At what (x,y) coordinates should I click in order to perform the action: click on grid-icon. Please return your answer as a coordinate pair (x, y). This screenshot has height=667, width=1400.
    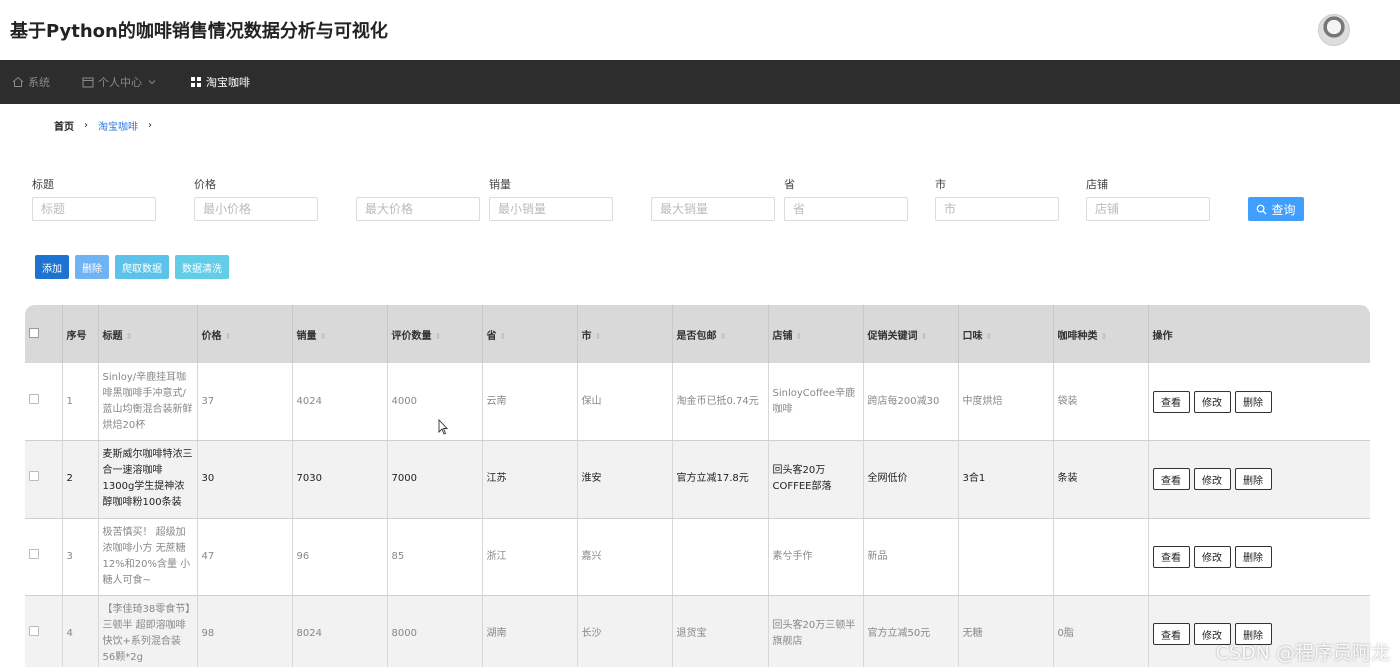
    Looking at the image, I should click on (196, 82).